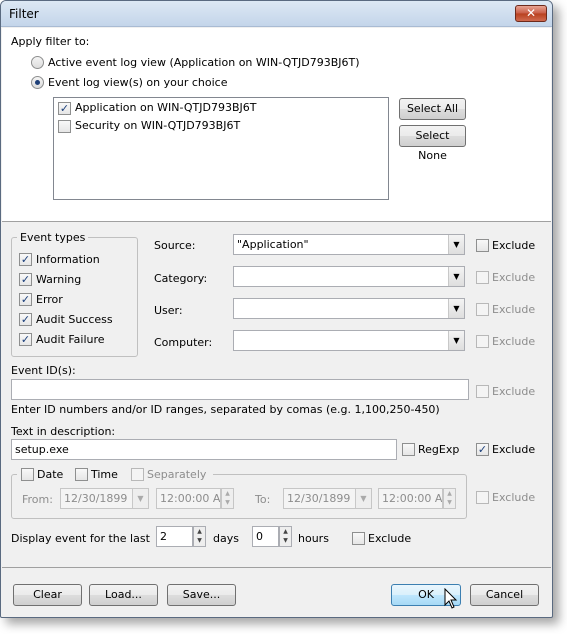 Image resolution: width=567 pixels, height=634 pixels. What do you see at coordinates (168, 310) in the screenshot?
I see `user-label: User:` at bounding box center [168, 310].